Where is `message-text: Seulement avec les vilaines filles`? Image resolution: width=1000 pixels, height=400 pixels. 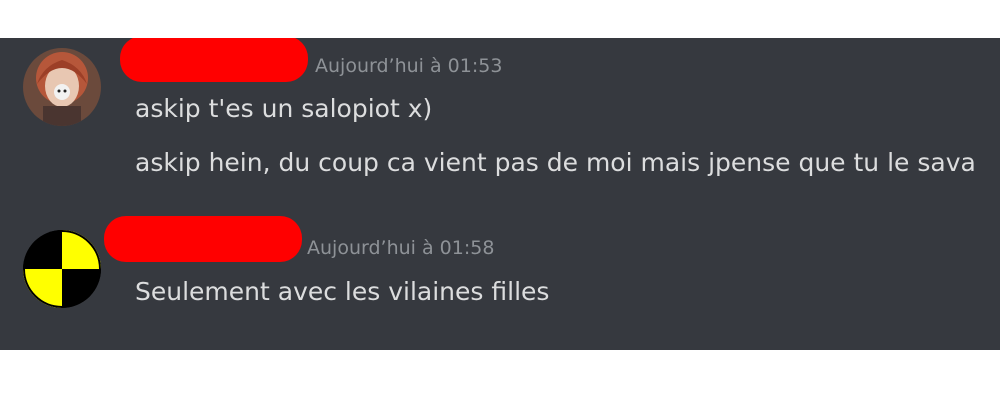
message-text: Seulement avec les vilaines filles is located at coordinates (342, 291).